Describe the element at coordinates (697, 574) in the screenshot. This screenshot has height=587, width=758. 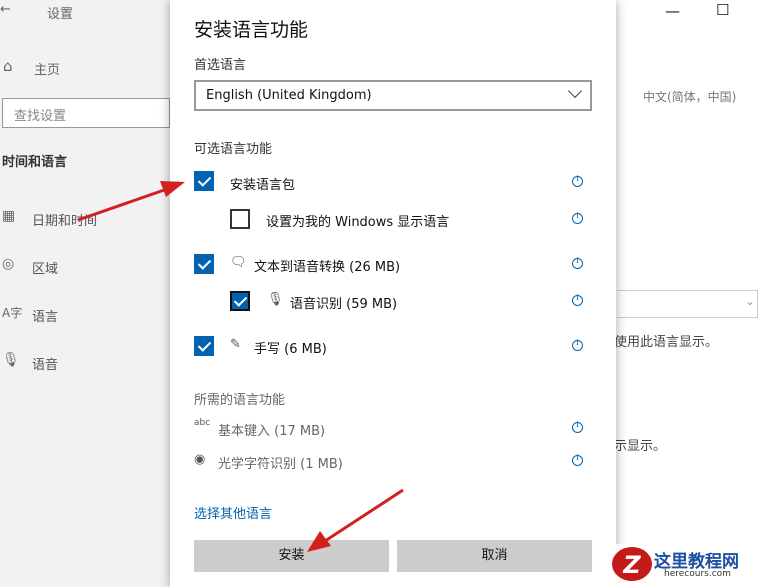
I see `watermark-url: herecours.com` at that location.